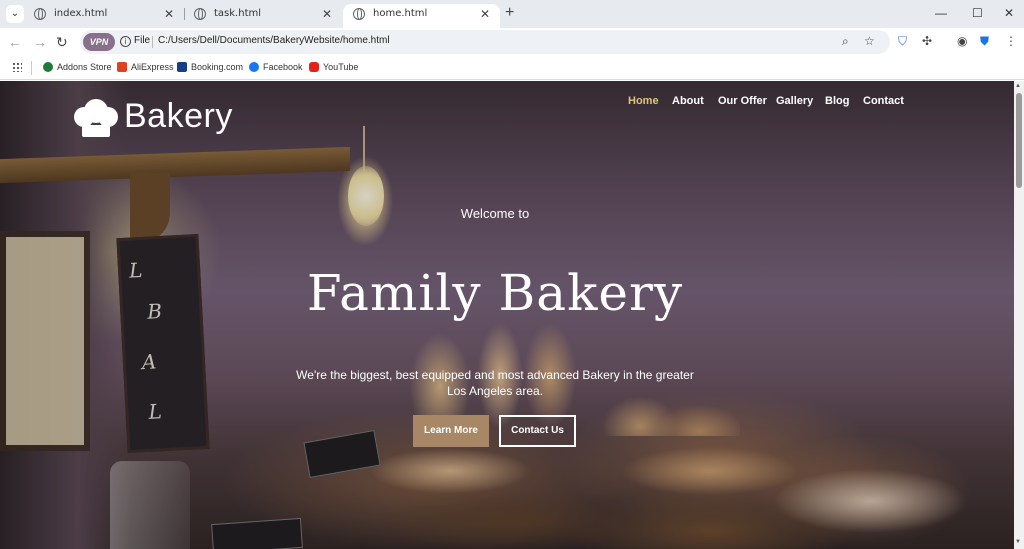 This screenshot has width=1024, height=549. Describe the element at coordinates (48, 67) in the screenshot. I see `addons-store-icon` at that location.